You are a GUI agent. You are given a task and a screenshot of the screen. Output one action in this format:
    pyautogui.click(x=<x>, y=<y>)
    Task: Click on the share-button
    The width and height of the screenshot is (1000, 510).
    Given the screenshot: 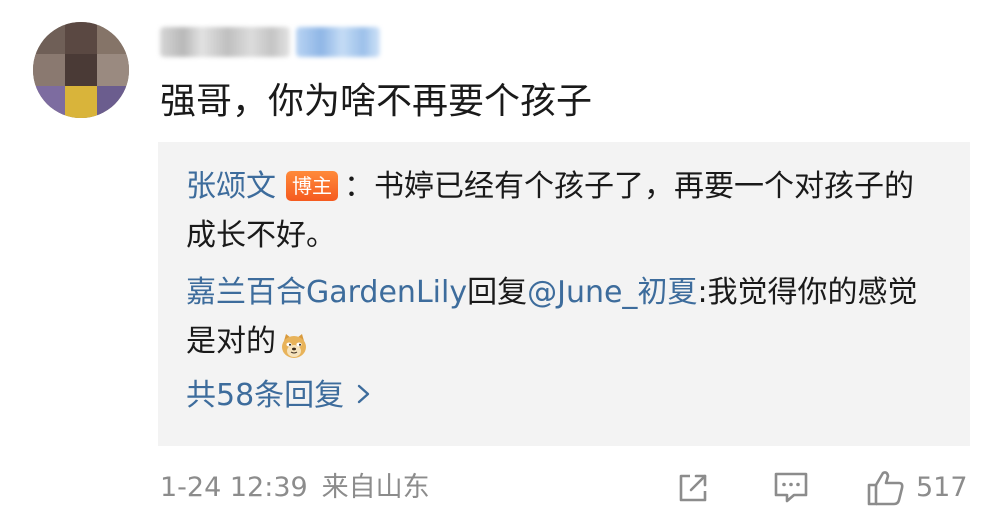 What is the action you would take?
    pyautogui.click(x=693, y=488)
    